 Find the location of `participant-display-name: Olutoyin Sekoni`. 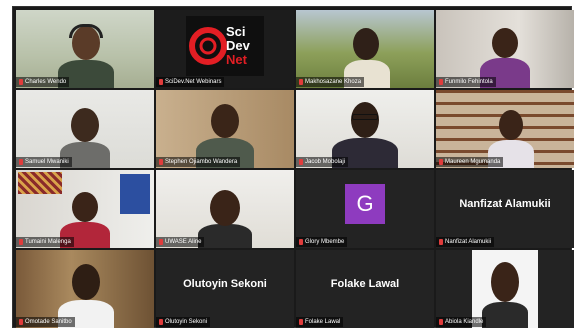

participant-display-name: Olutoyin Sekoni is located at coordinates (225, 284).